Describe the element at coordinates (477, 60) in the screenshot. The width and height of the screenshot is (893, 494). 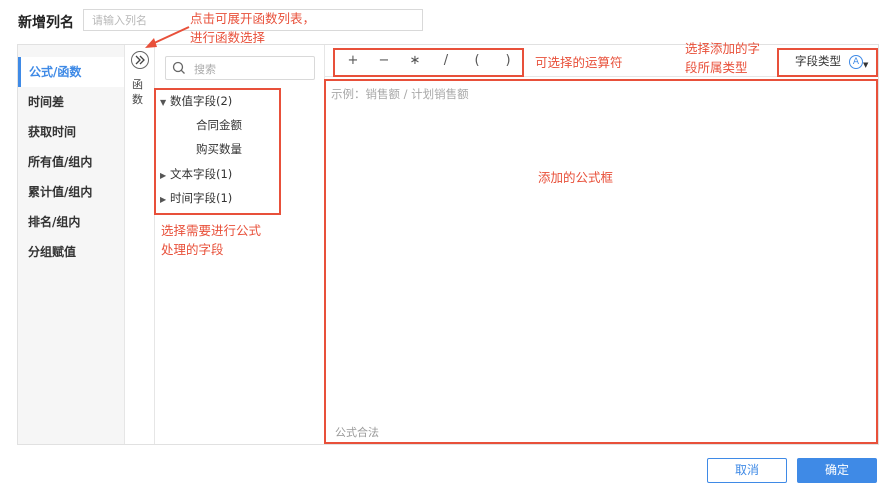
I see `operator-left-paren-button: (` at that location.